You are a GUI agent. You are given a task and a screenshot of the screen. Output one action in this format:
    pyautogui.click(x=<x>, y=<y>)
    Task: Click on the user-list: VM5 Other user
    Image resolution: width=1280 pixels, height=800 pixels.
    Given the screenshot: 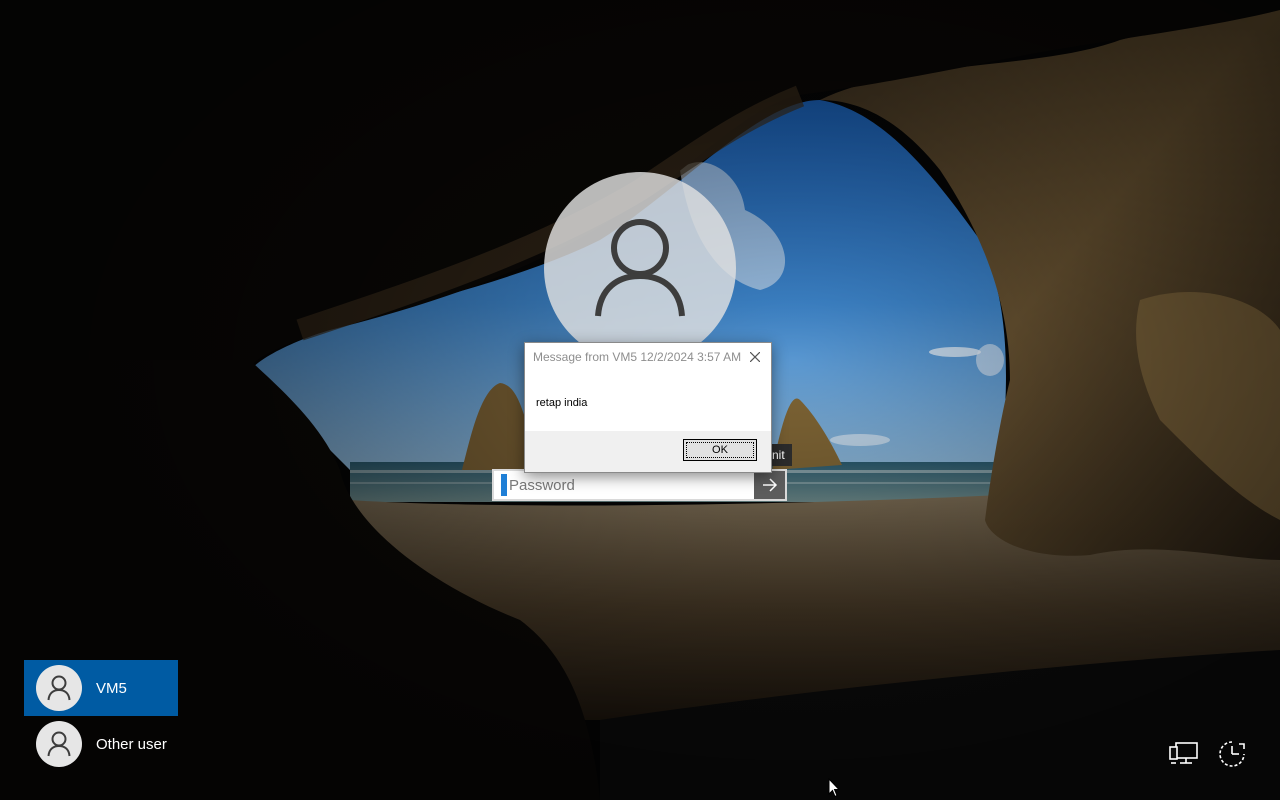 What is the action you would take?
    pyautogui.click(x=101, y=716)
    